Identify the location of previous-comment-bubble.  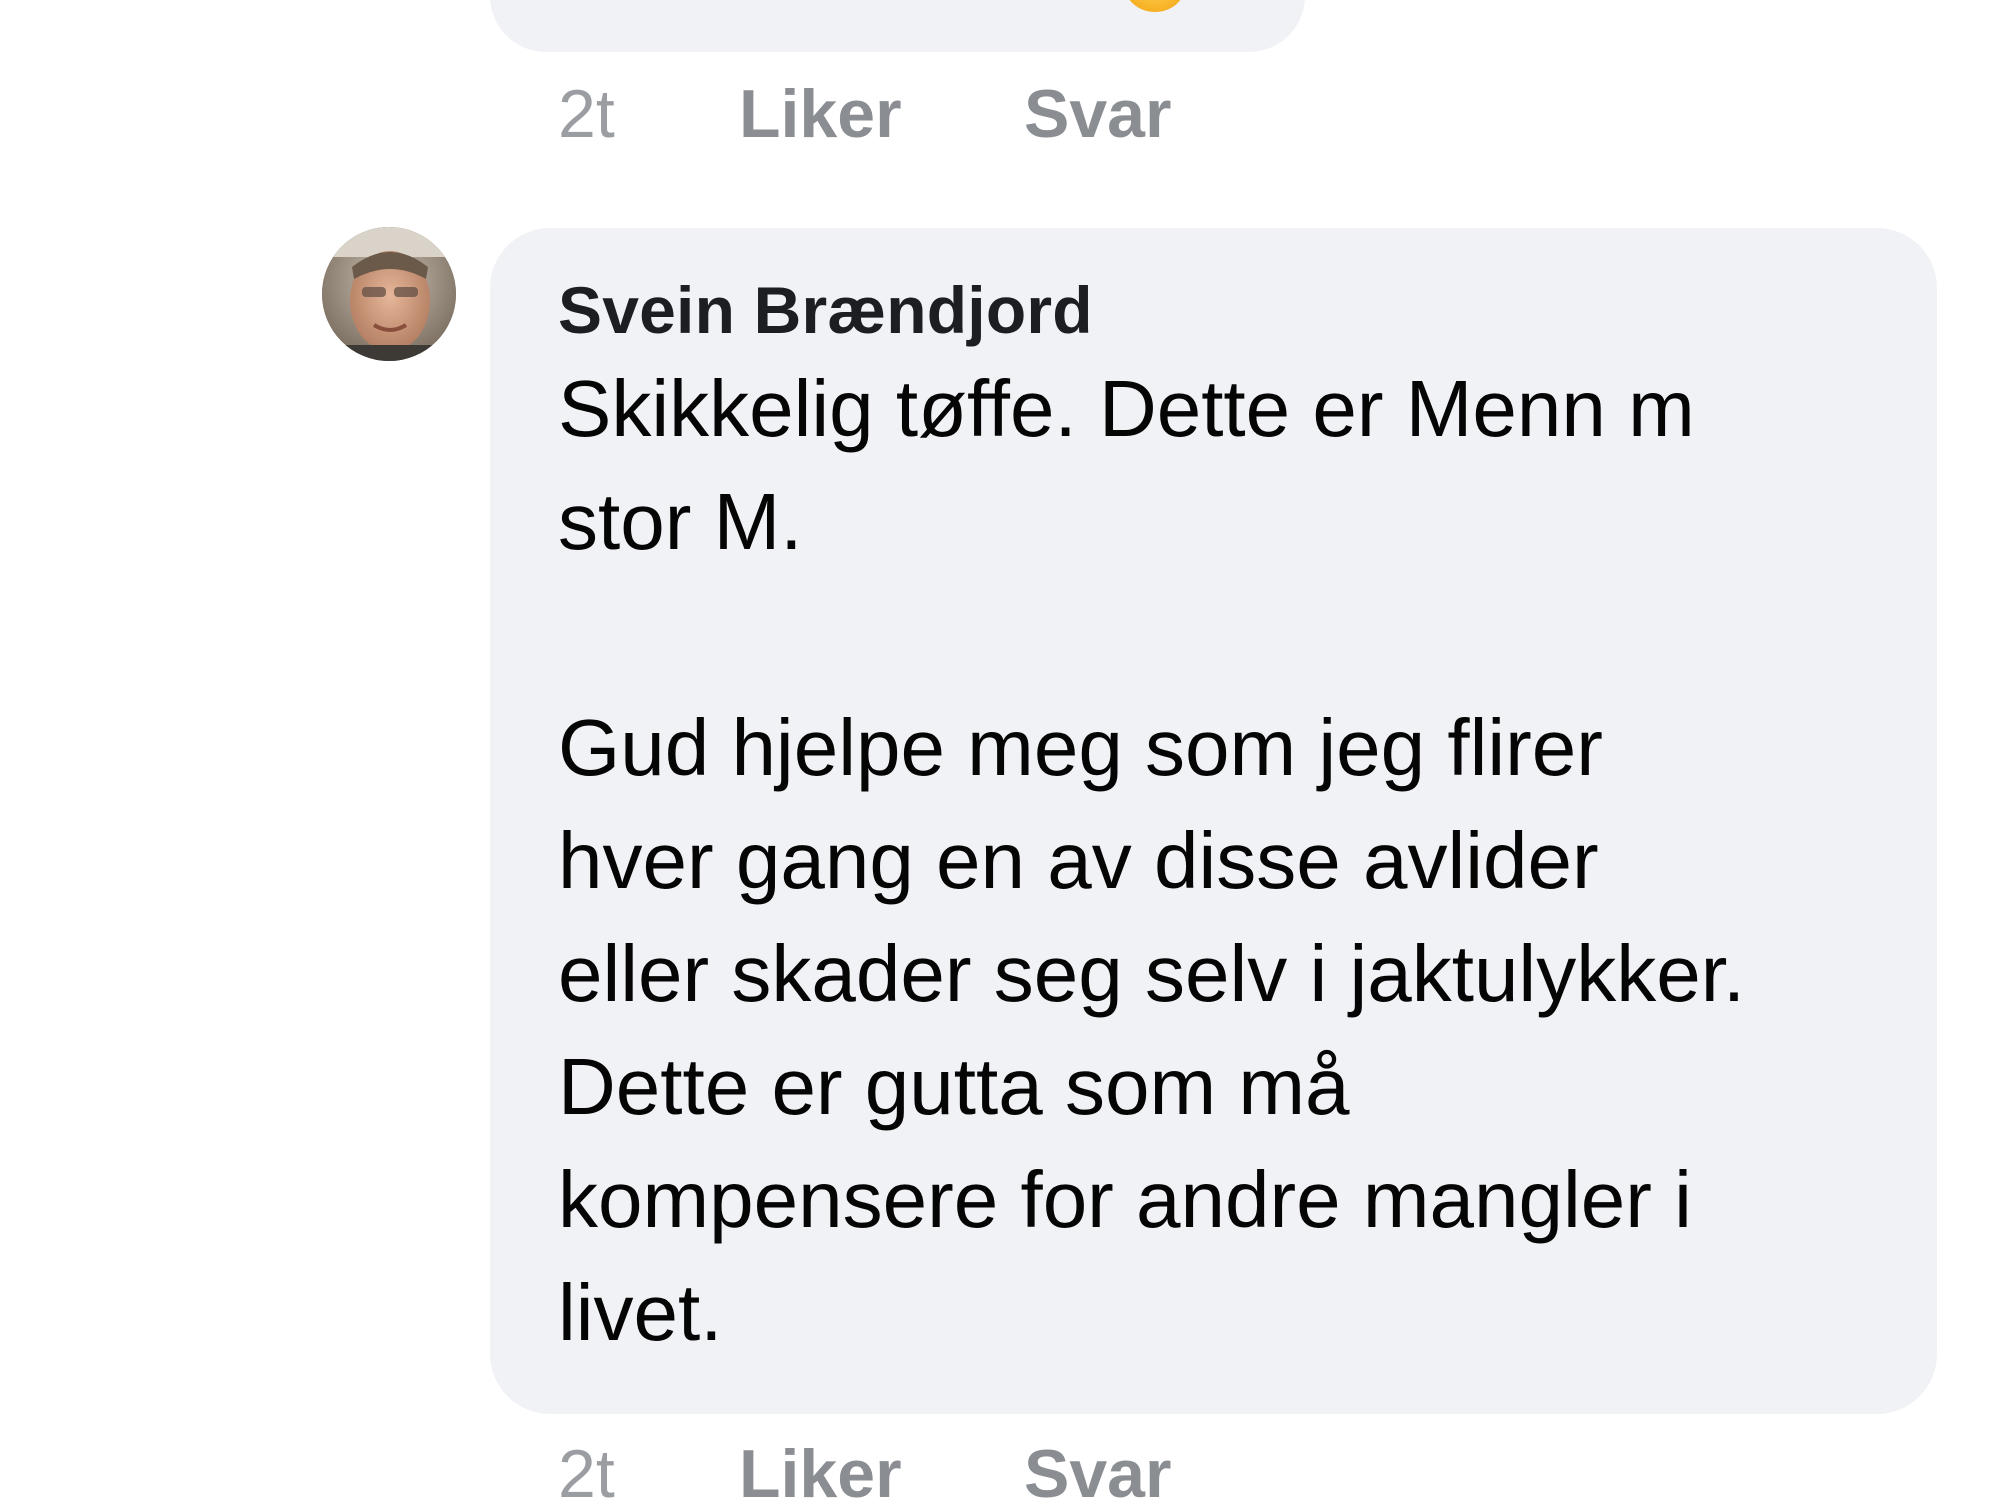
(897, 26).